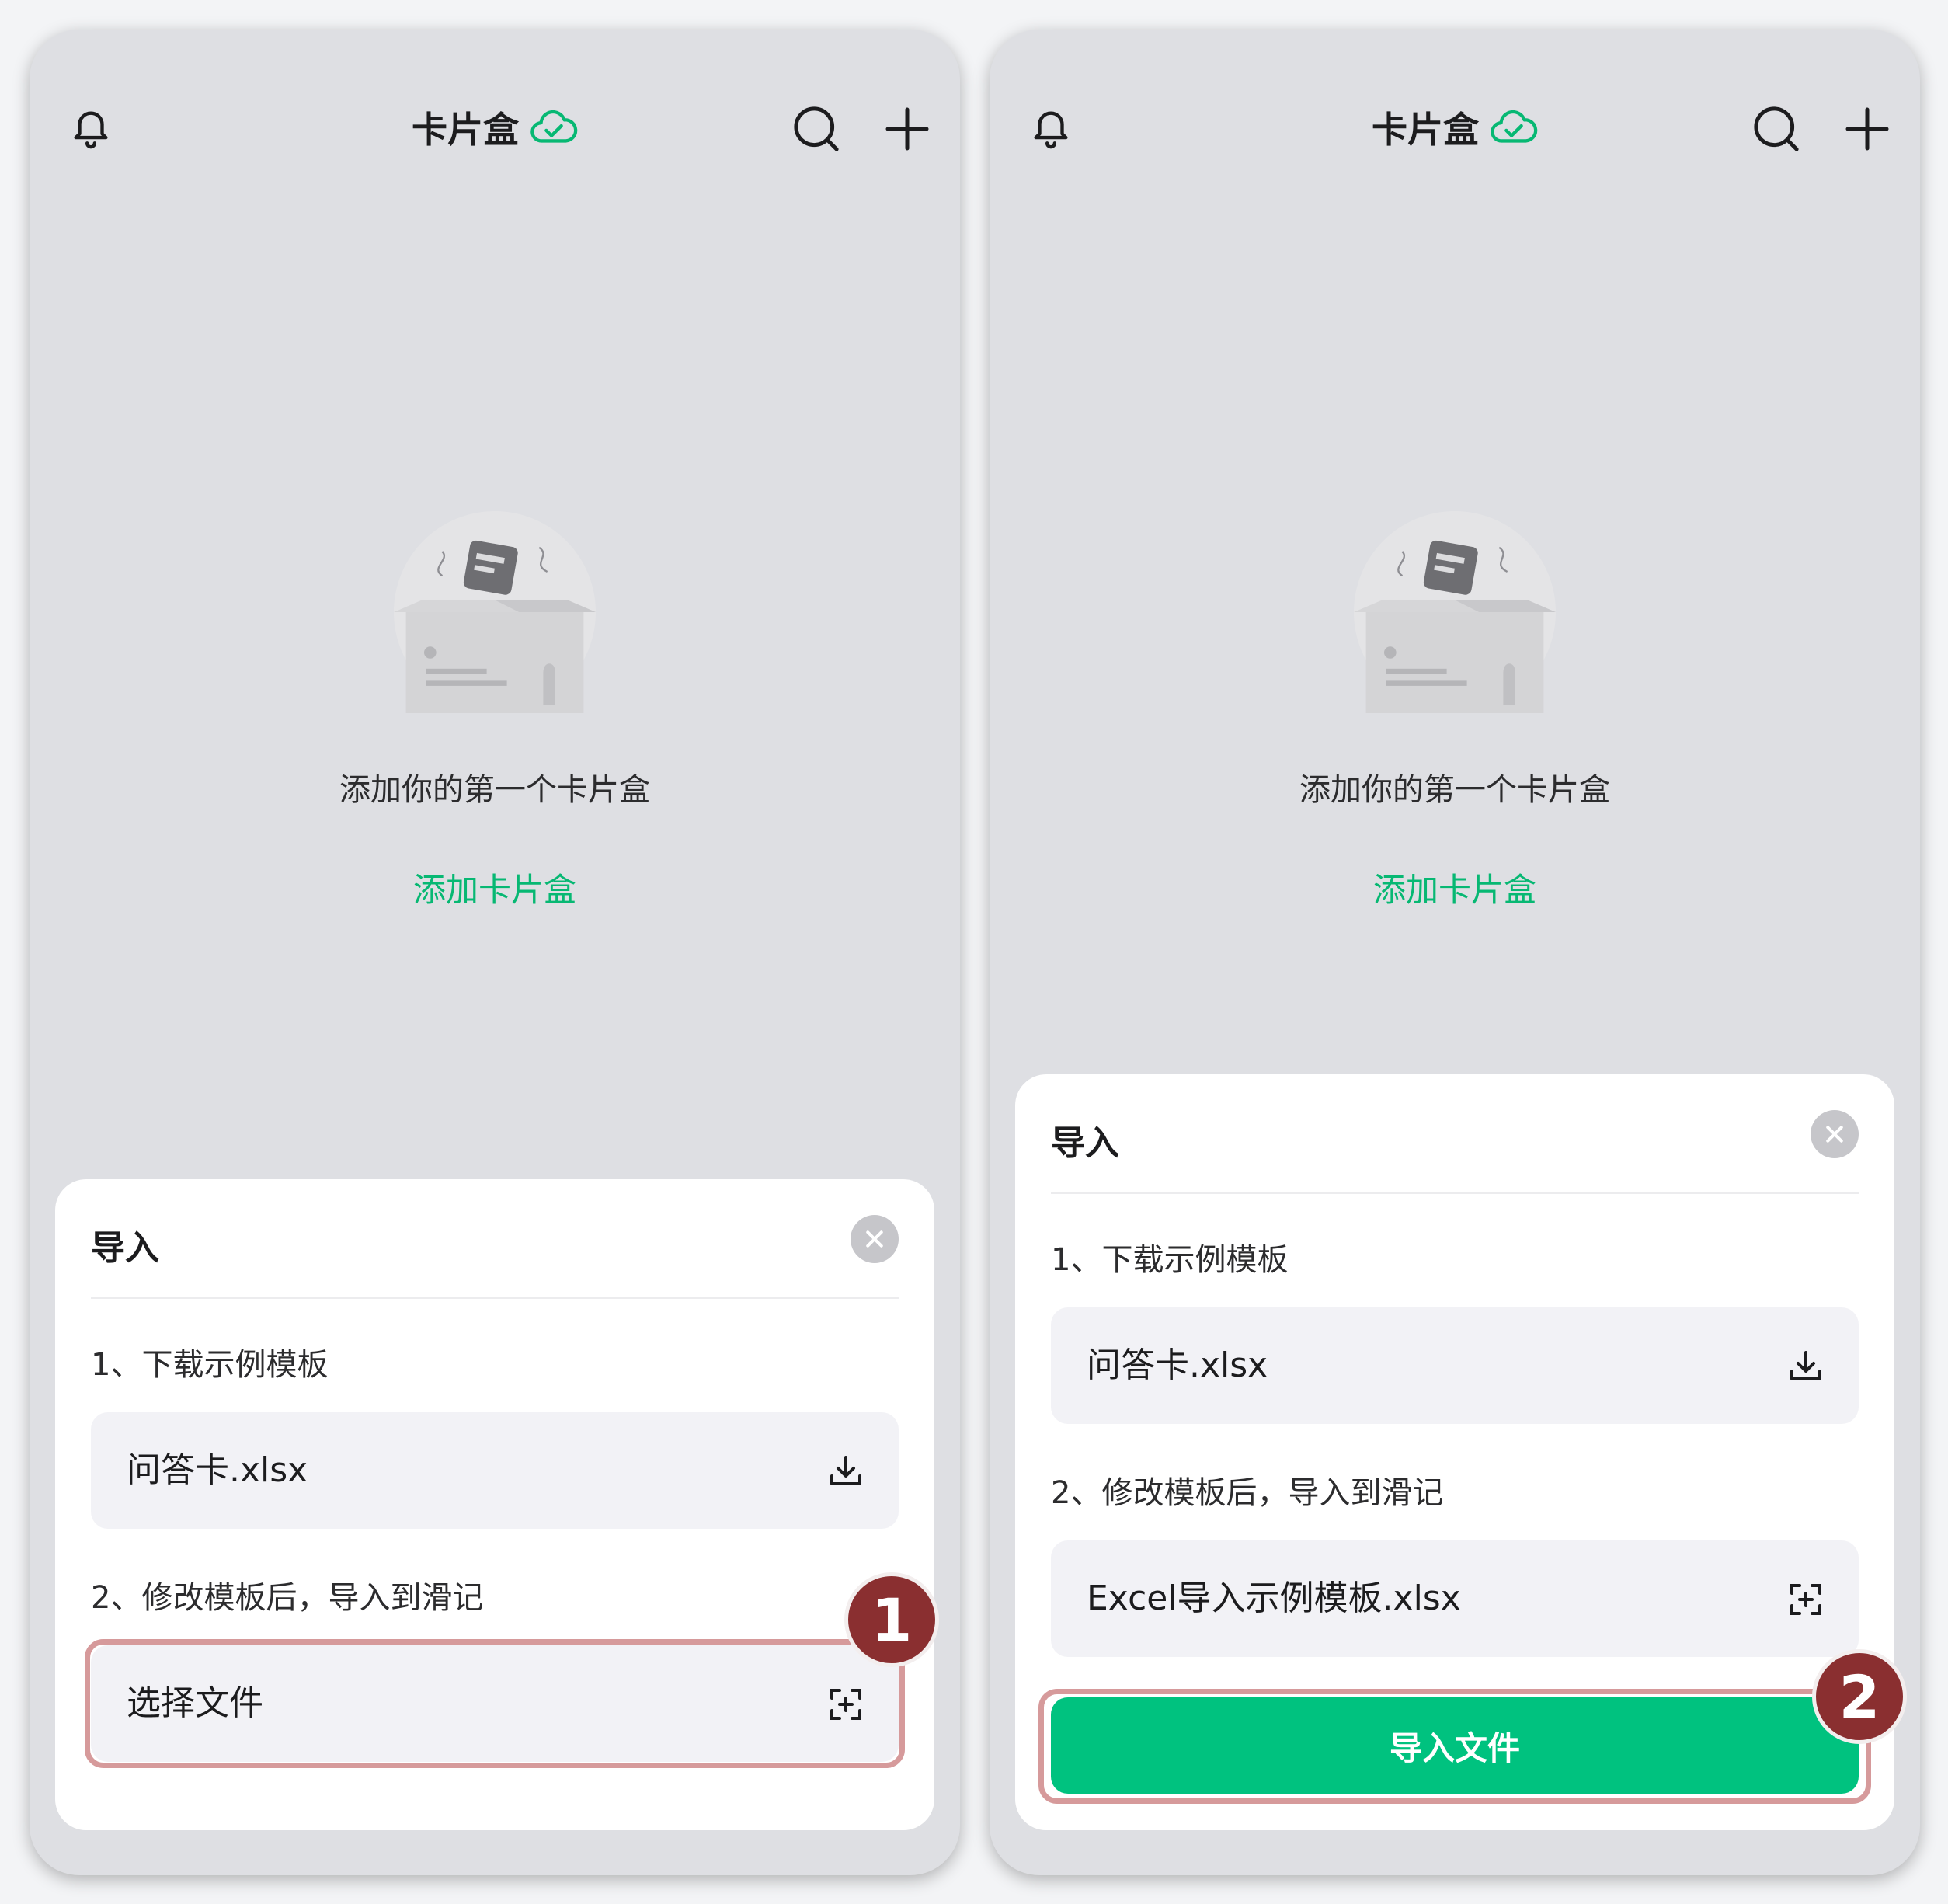 The height and width of the screenshot is (1904, 1948). Describe the element at coordinates (891, 1619) in the screenshot. I see `step-badge-1: 1` at that location.